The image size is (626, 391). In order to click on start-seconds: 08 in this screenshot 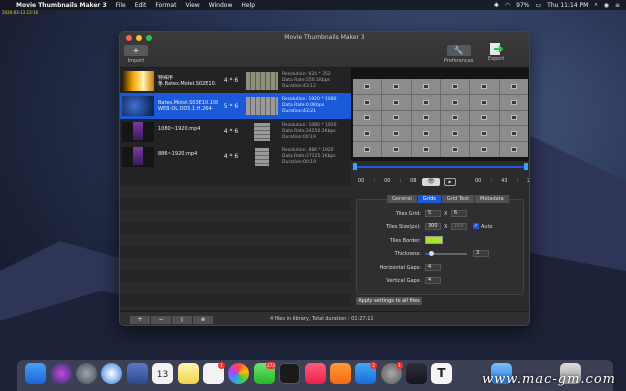, I will do `click(413, 181)`.